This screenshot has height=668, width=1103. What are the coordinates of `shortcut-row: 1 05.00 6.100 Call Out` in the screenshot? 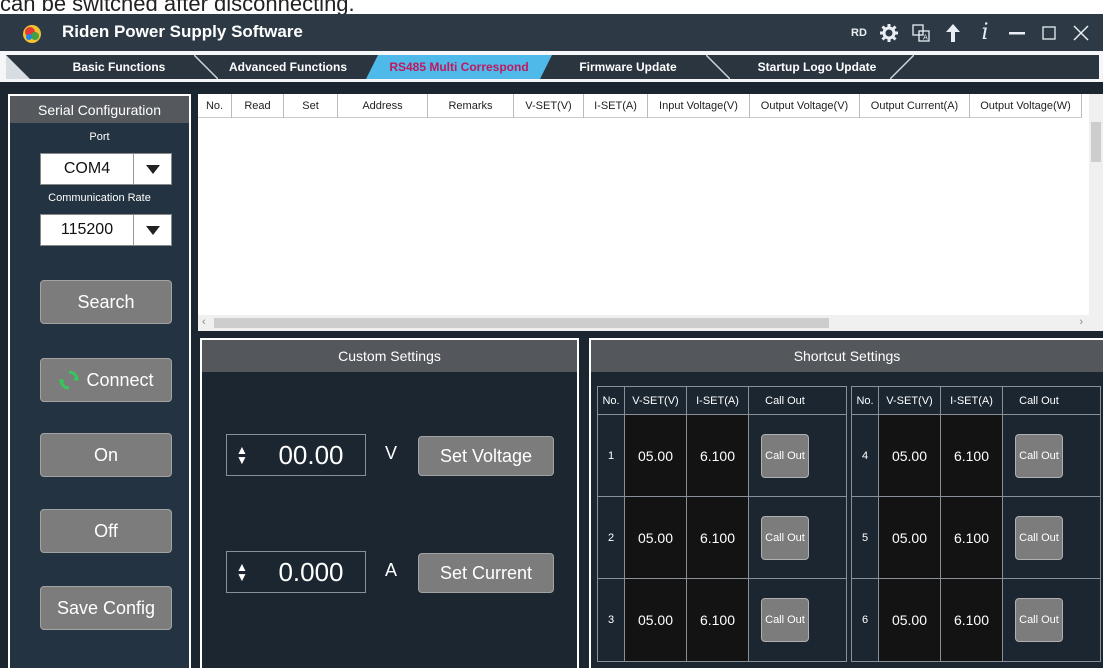 It's located at (722, 456).